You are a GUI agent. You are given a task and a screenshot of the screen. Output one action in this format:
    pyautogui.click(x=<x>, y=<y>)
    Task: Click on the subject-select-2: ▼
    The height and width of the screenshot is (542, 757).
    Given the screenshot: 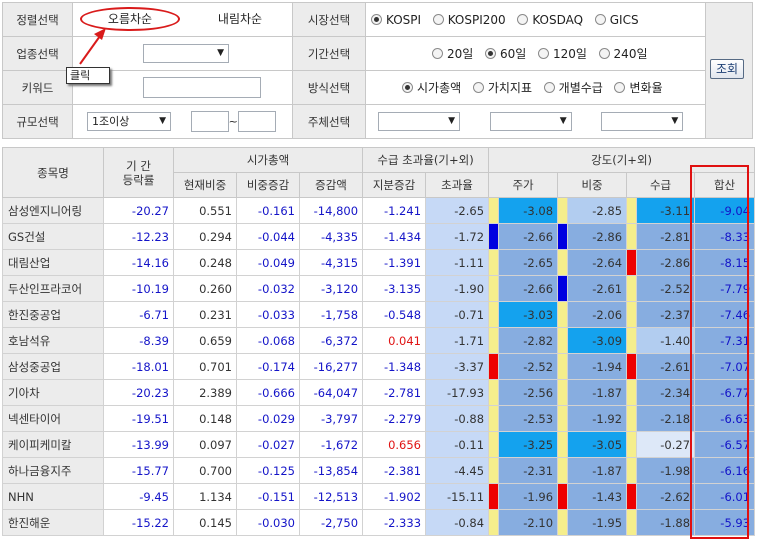 What is the action you would take?
    pyautogui.click(x=530, y=121)
    